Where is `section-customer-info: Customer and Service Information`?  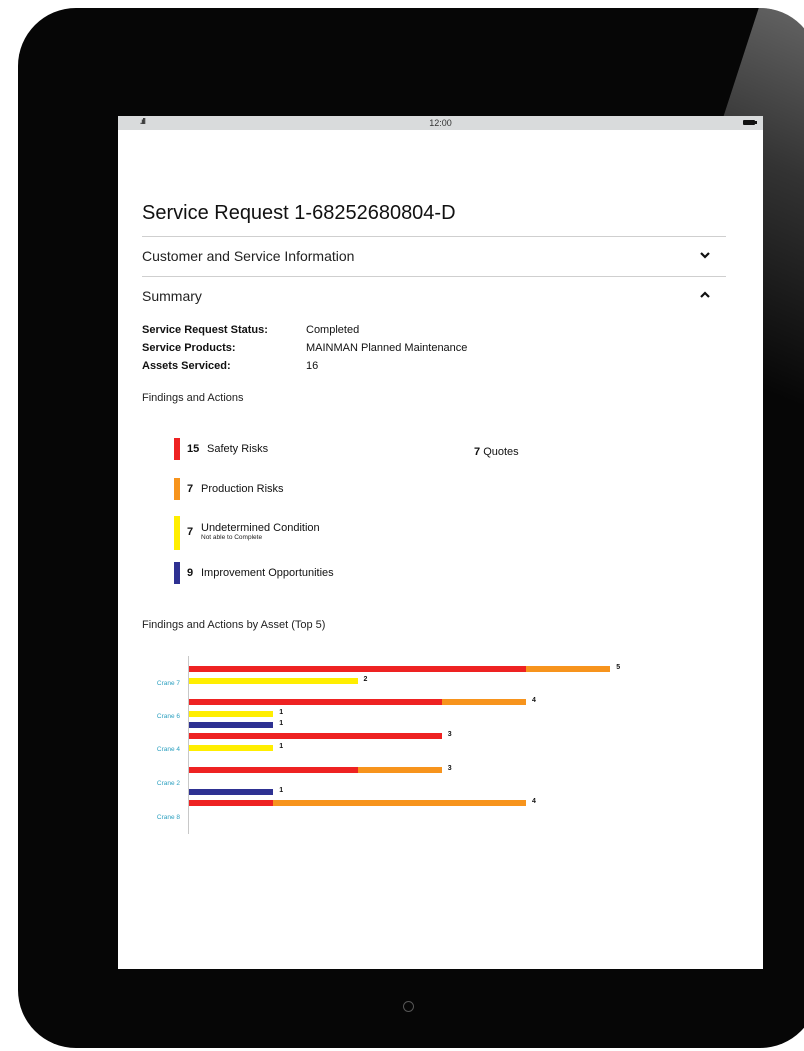 section-customer-info: Customer and Service Information is located at coordinates (434, 256).